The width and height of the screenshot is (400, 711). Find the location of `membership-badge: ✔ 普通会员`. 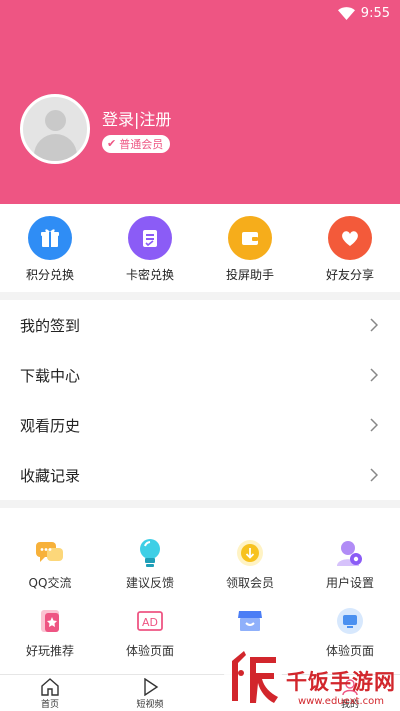

membership-badge: ✔ 普通会员 is located at coordinates (136, 143).